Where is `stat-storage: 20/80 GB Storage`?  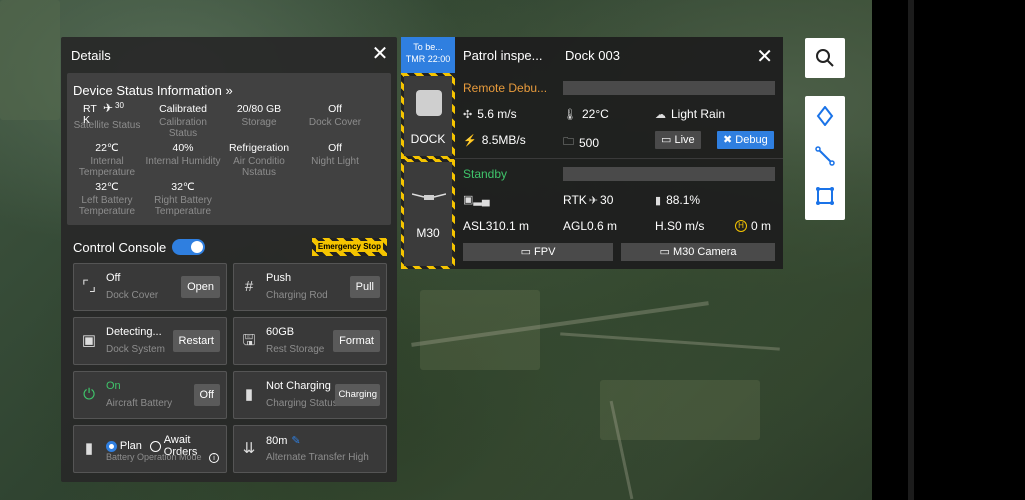
stat-storage: 20/80 GB Storage is located at coordinates (259, 121).